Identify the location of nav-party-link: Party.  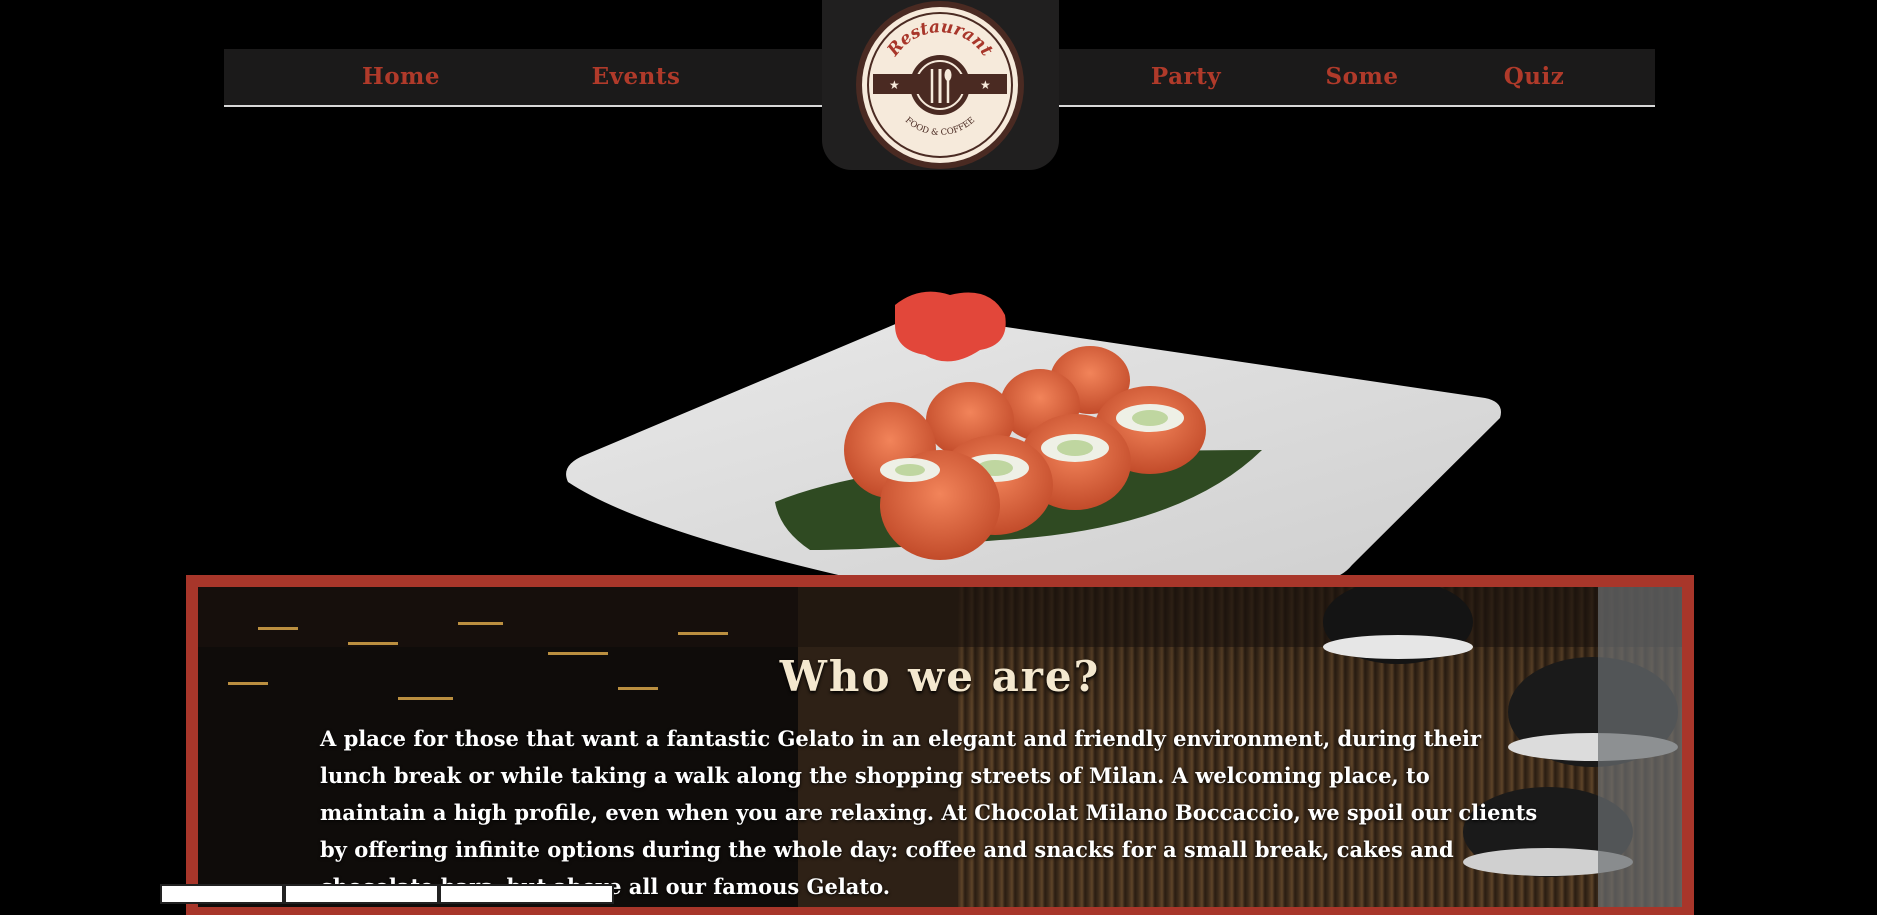
(1186, 77).